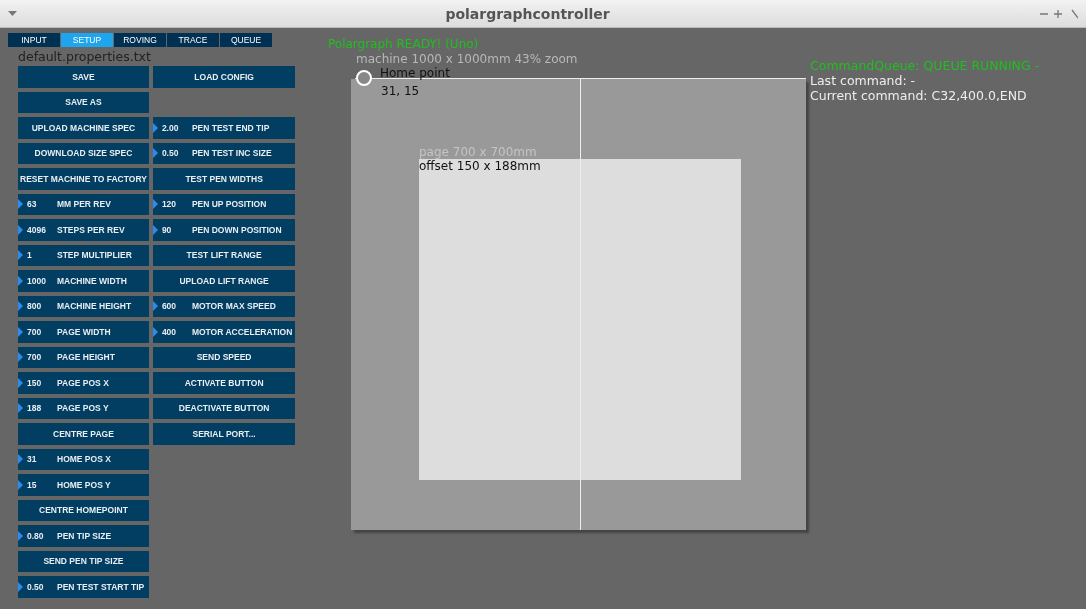  I want to click on number-field: 0.50 PEN TEST START TIP, so click(83, 587).